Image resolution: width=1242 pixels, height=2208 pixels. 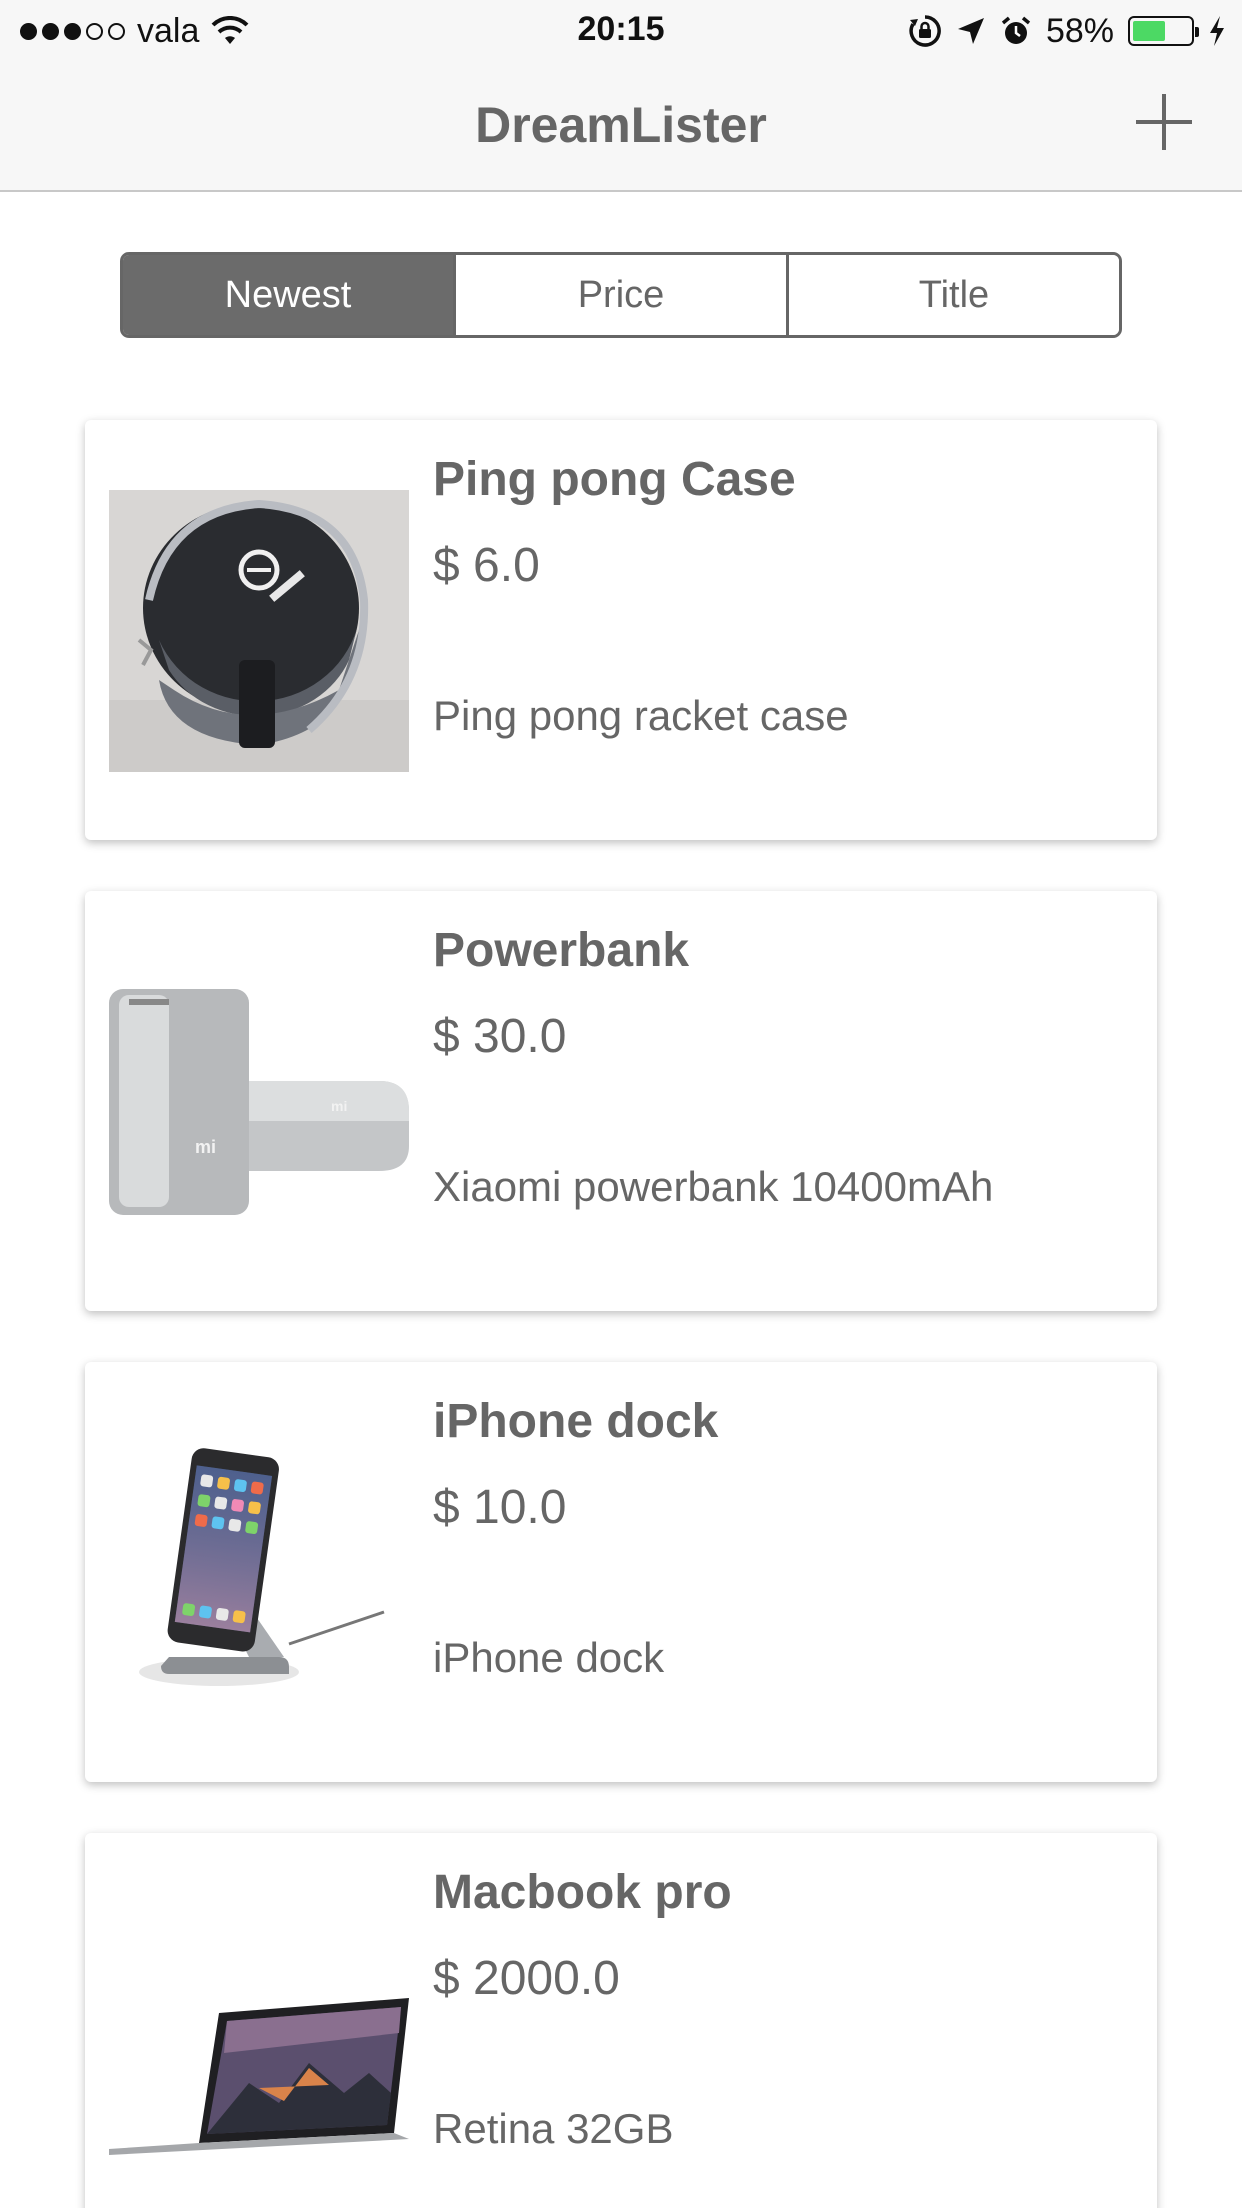 What do you see at coordinates (614, 479) in the screenshot?
I see `item-title: Ping pong Case` at bounding box center [614, 479].